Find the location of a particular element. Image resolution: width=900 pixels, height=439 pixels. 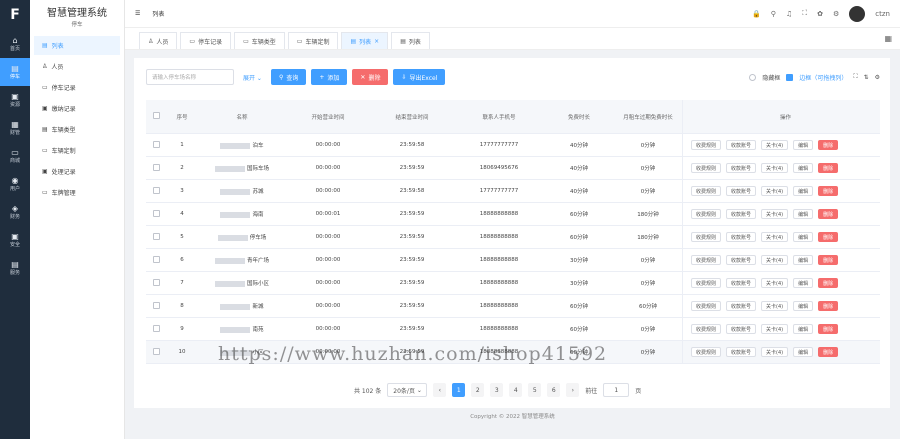

menu-item: ▤ 车辆类型 is located at coordinates (77, 129).